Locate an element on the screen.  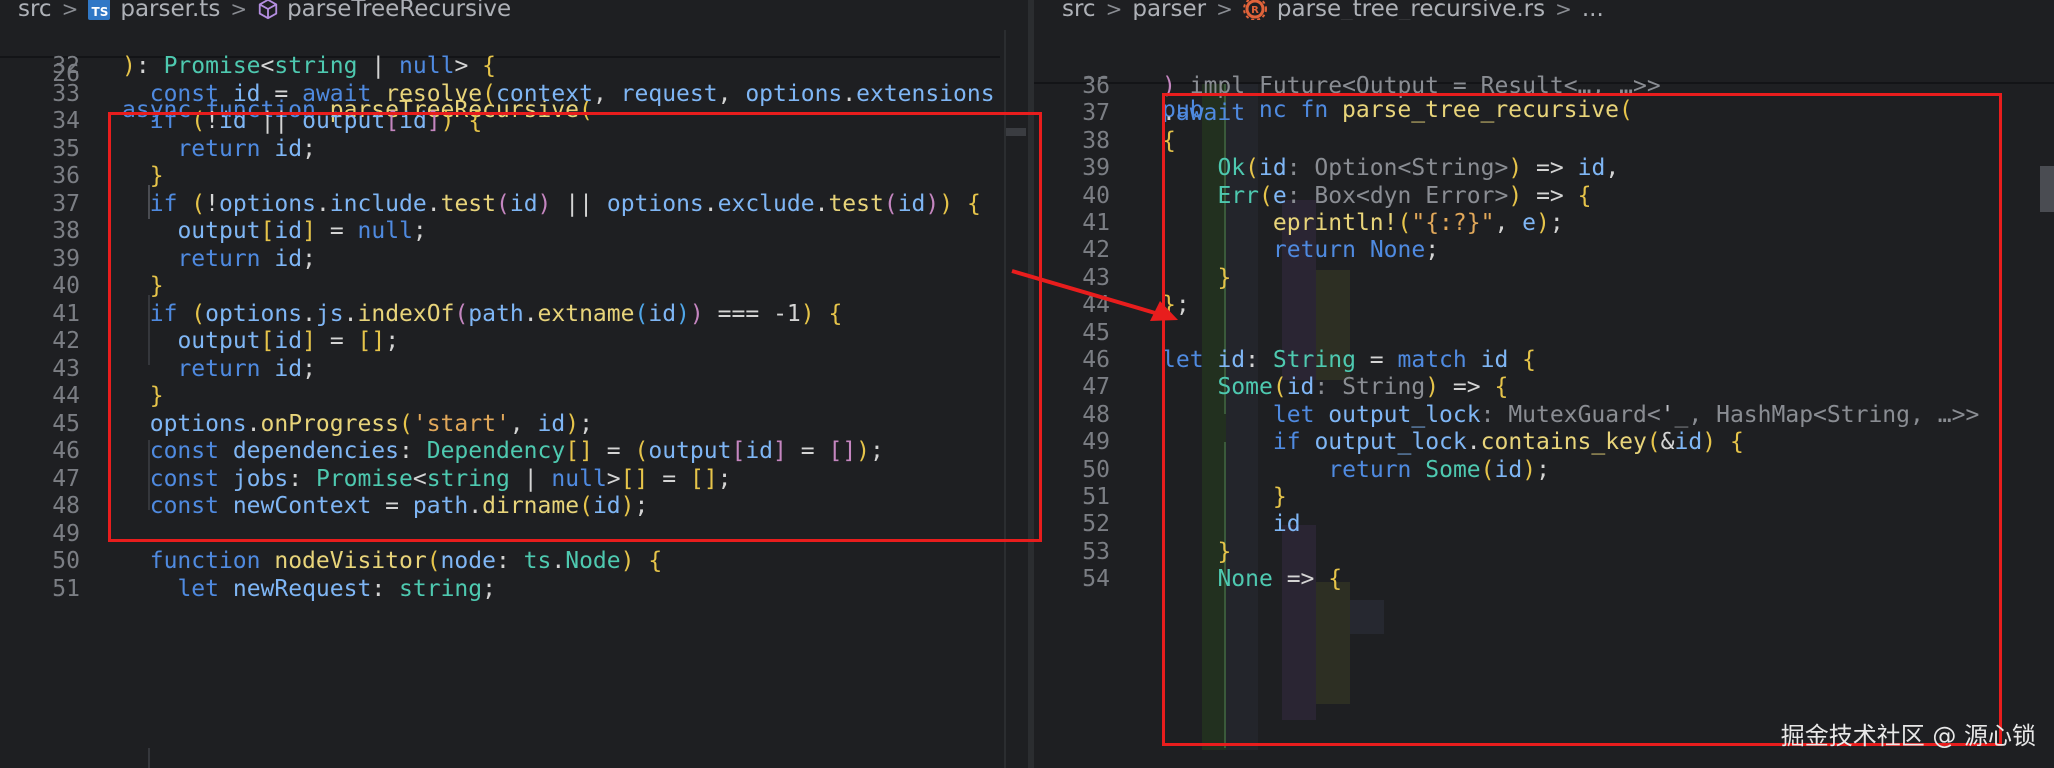
arrow-annotation-icon is located at coordinates (1094, 295).